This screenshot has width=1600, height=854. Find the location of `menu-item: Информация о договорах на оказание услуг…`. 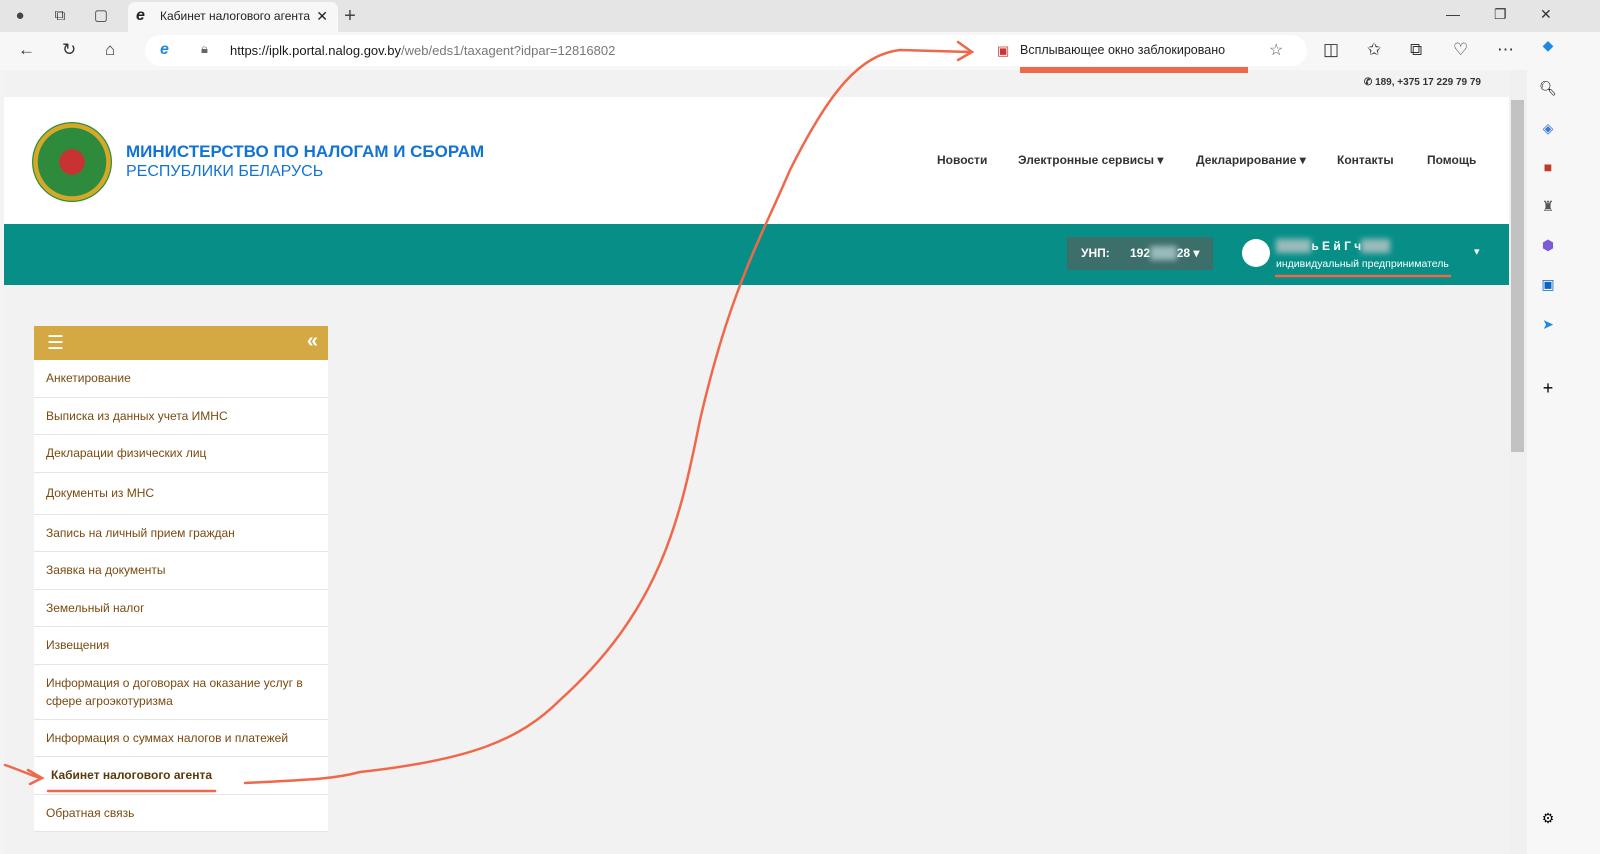

menu-item: Информация о договорах на оказание услуг… is located at coordinates (181, 692).